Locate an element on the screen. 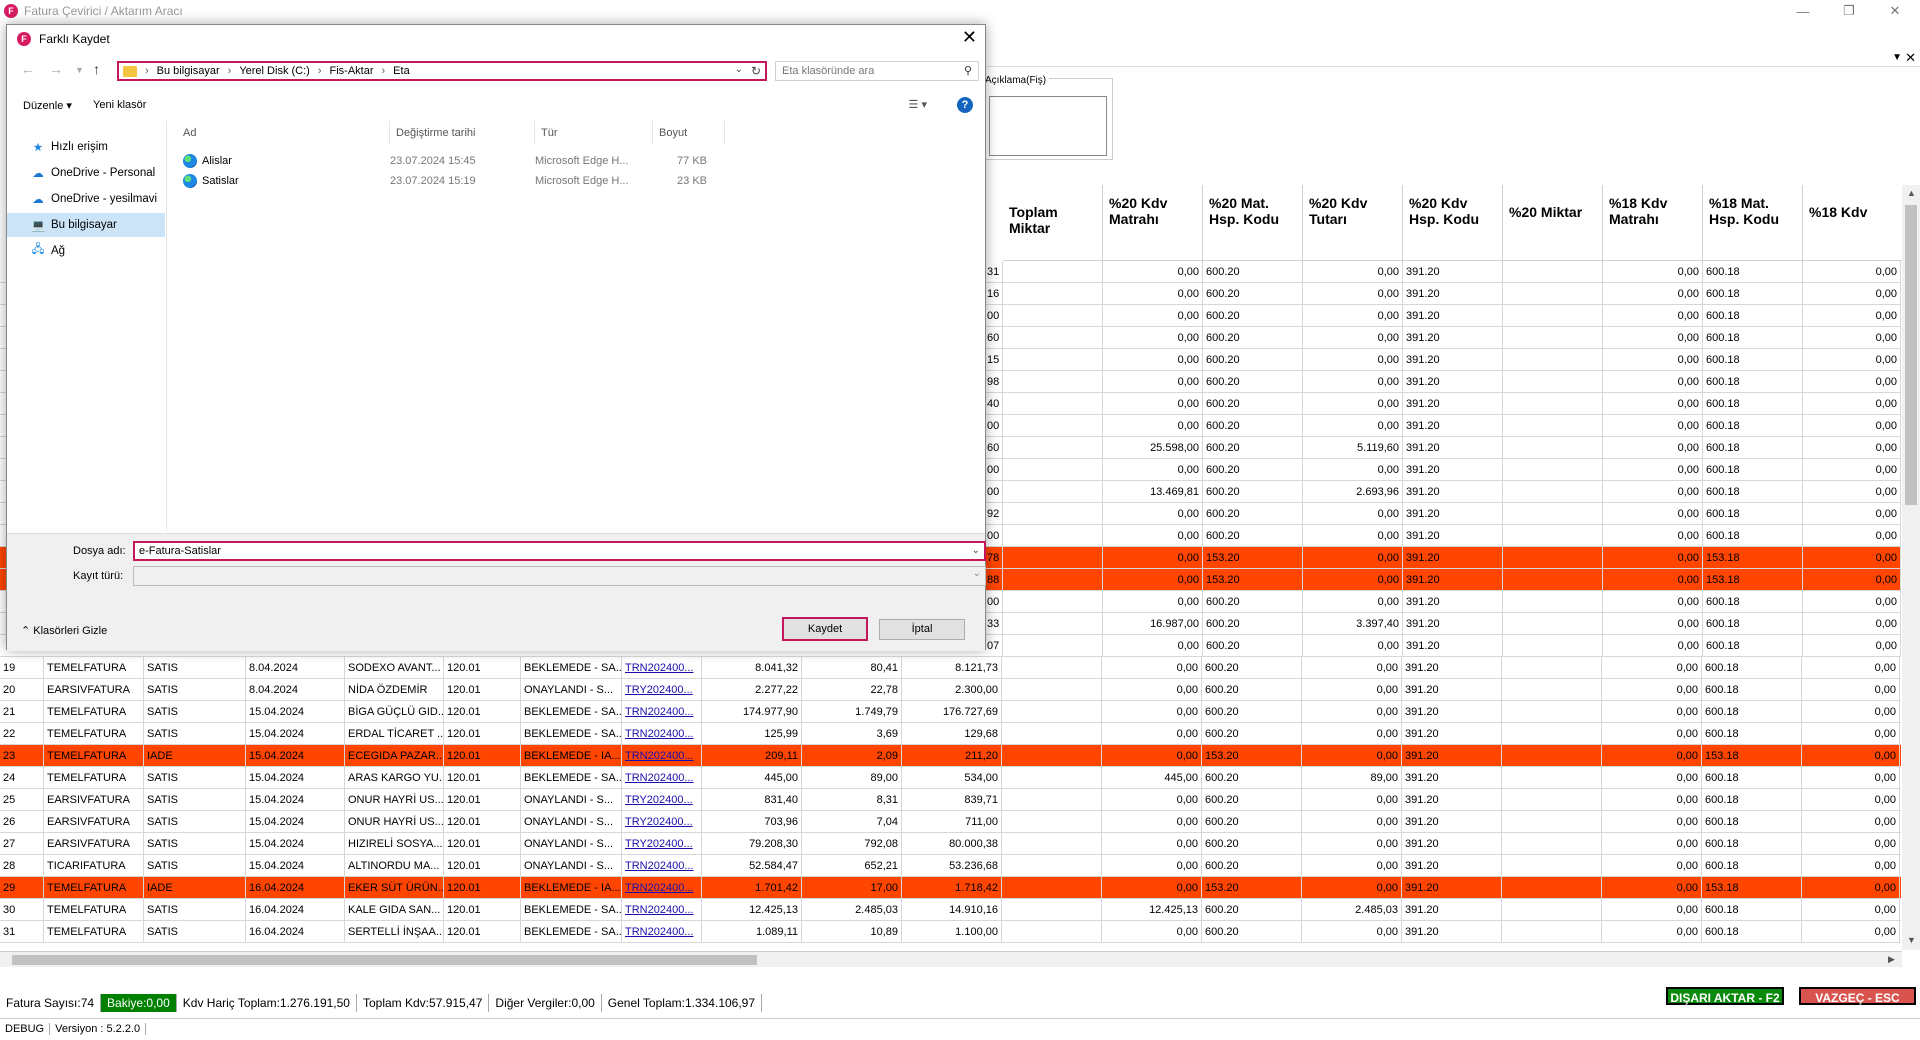 The height and width of the screenshot is (1040, 1920). filetype-select: ⌄ is located at coordinates (559, 576).